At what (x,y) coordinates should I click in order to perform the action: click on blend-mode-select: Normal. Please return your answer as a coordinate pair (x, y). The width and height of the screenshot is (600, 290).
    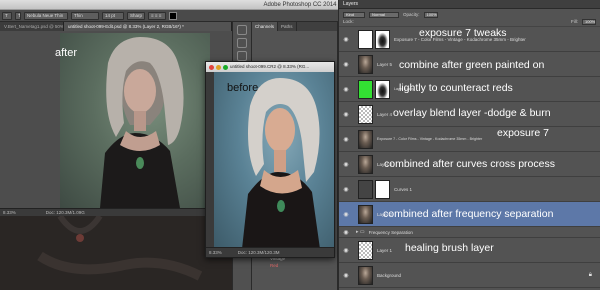
    Looking at the image, I should click on (384, 14).